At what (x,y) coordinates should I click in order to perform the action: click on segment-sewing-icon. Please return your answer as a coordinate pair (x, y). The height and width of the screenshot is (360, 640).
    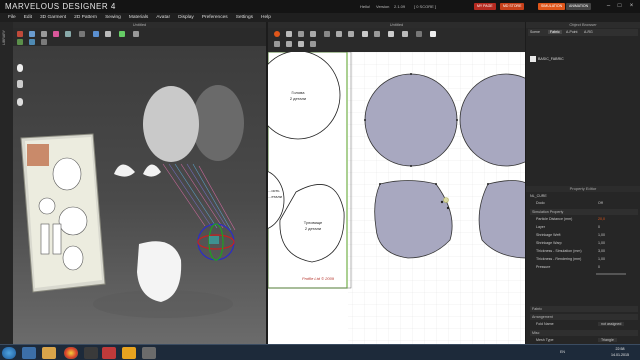
    Looking at the image, I should click on (391, 34).